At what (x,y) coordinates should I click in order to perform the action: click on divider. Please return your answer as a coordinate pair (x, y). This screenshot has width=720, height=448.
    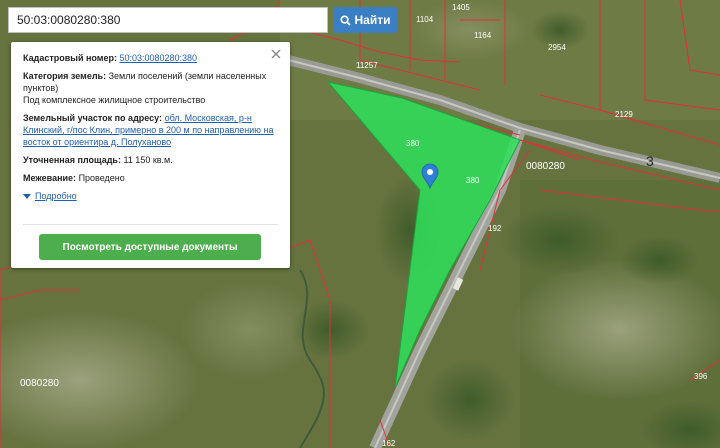
    Looking at the image, I should click on (150, 224).